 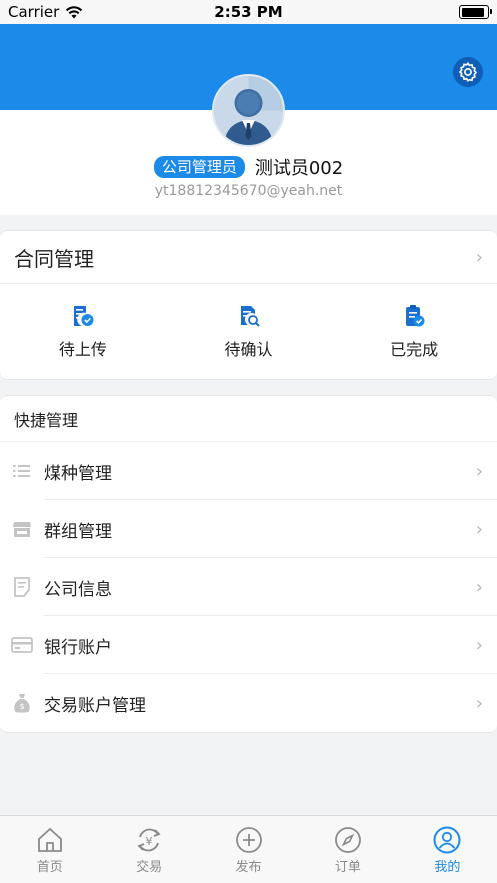 I want to click on contract-title: 合同管理, so click(x=54, y=258).